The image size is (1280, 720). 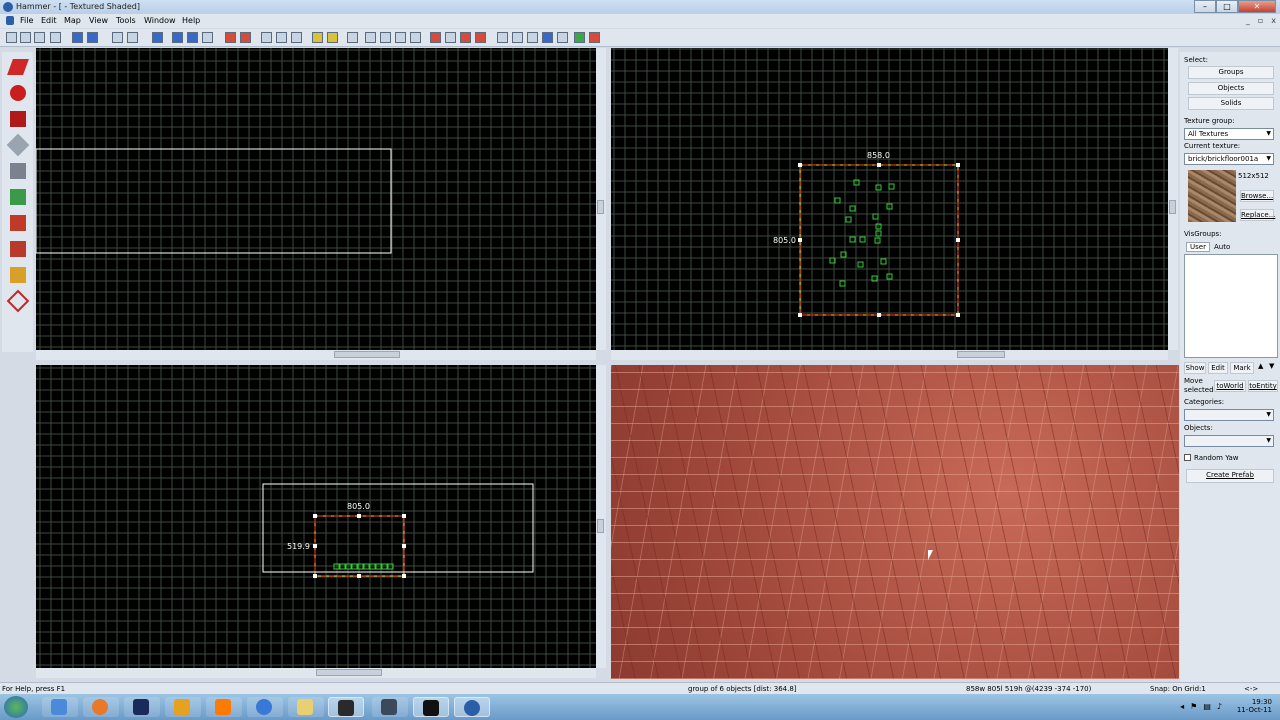 I want to click on align-icon, so click(x=415, y=37).